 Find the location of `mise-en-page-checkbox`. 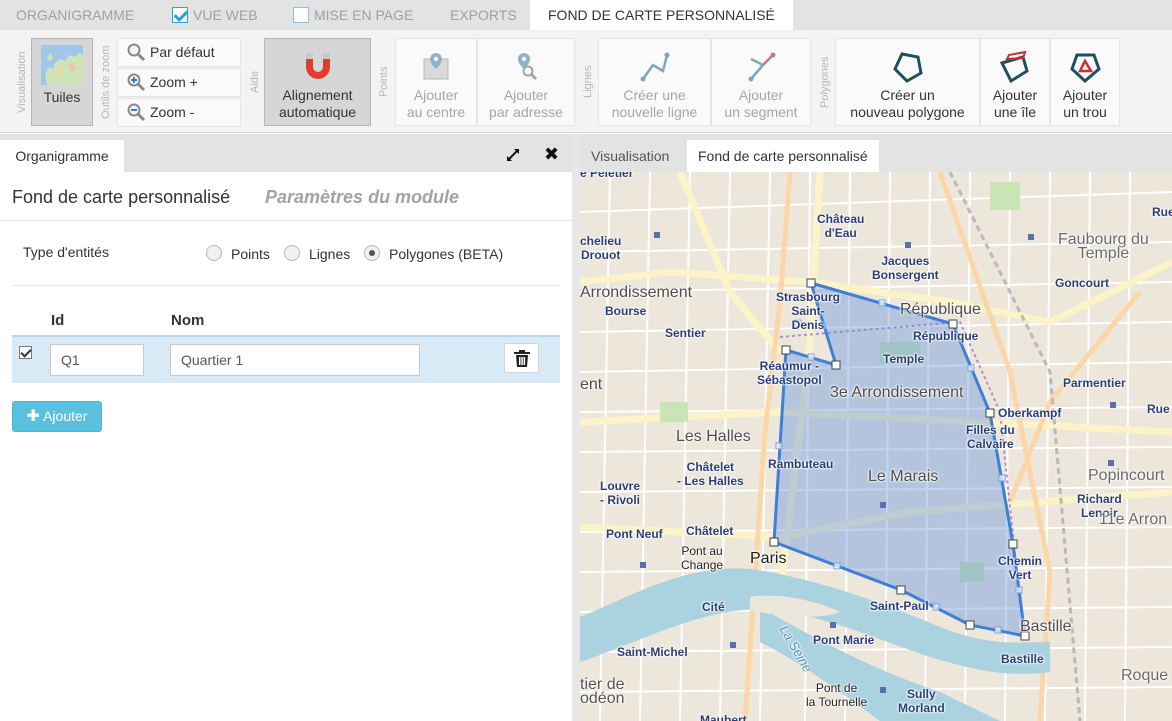

mise-en-page-checkbox is located at coordinates (301, 15).